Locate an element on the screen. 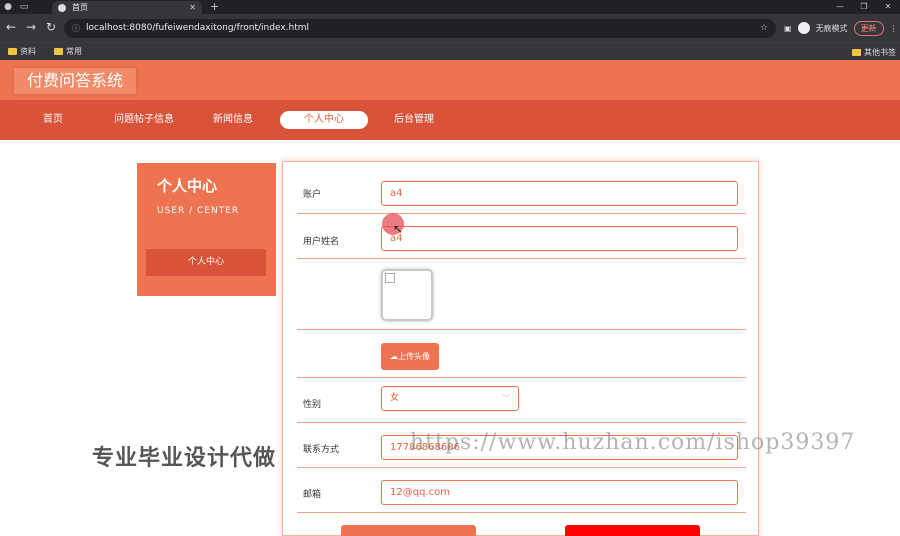 The image size is (900, 536). mouse-pointer-icon: ↖ is located at coordinates (398, 229).